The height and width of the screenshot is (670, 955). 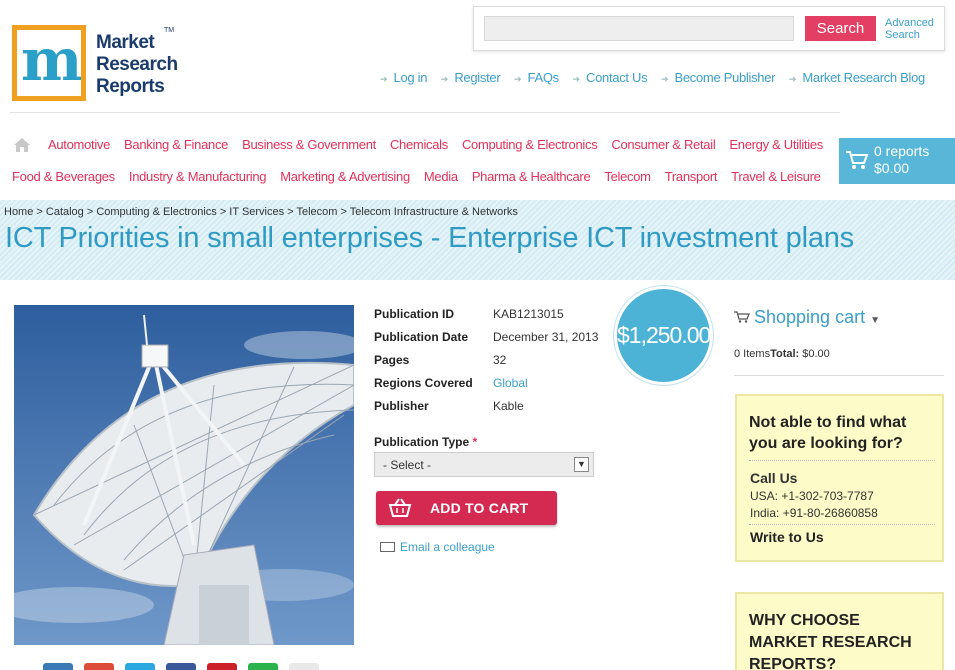 I want to click on search-input, so click(x=639, y=28).